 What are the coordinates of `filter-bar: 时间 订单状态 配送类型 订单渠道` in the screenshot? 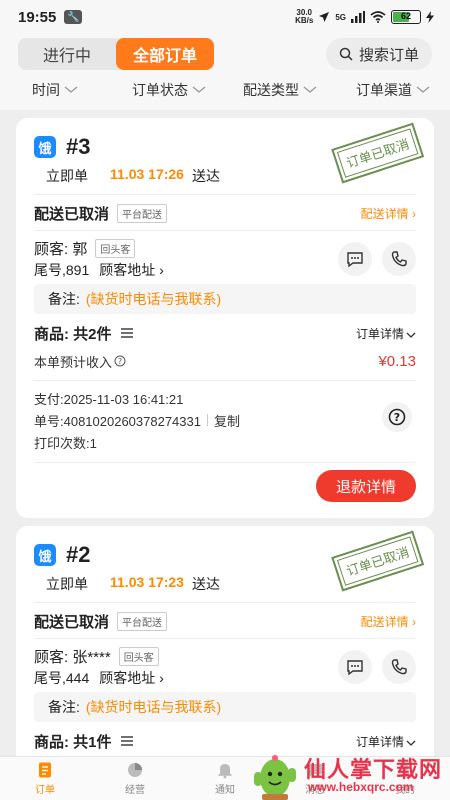 It's located at (225, 89).